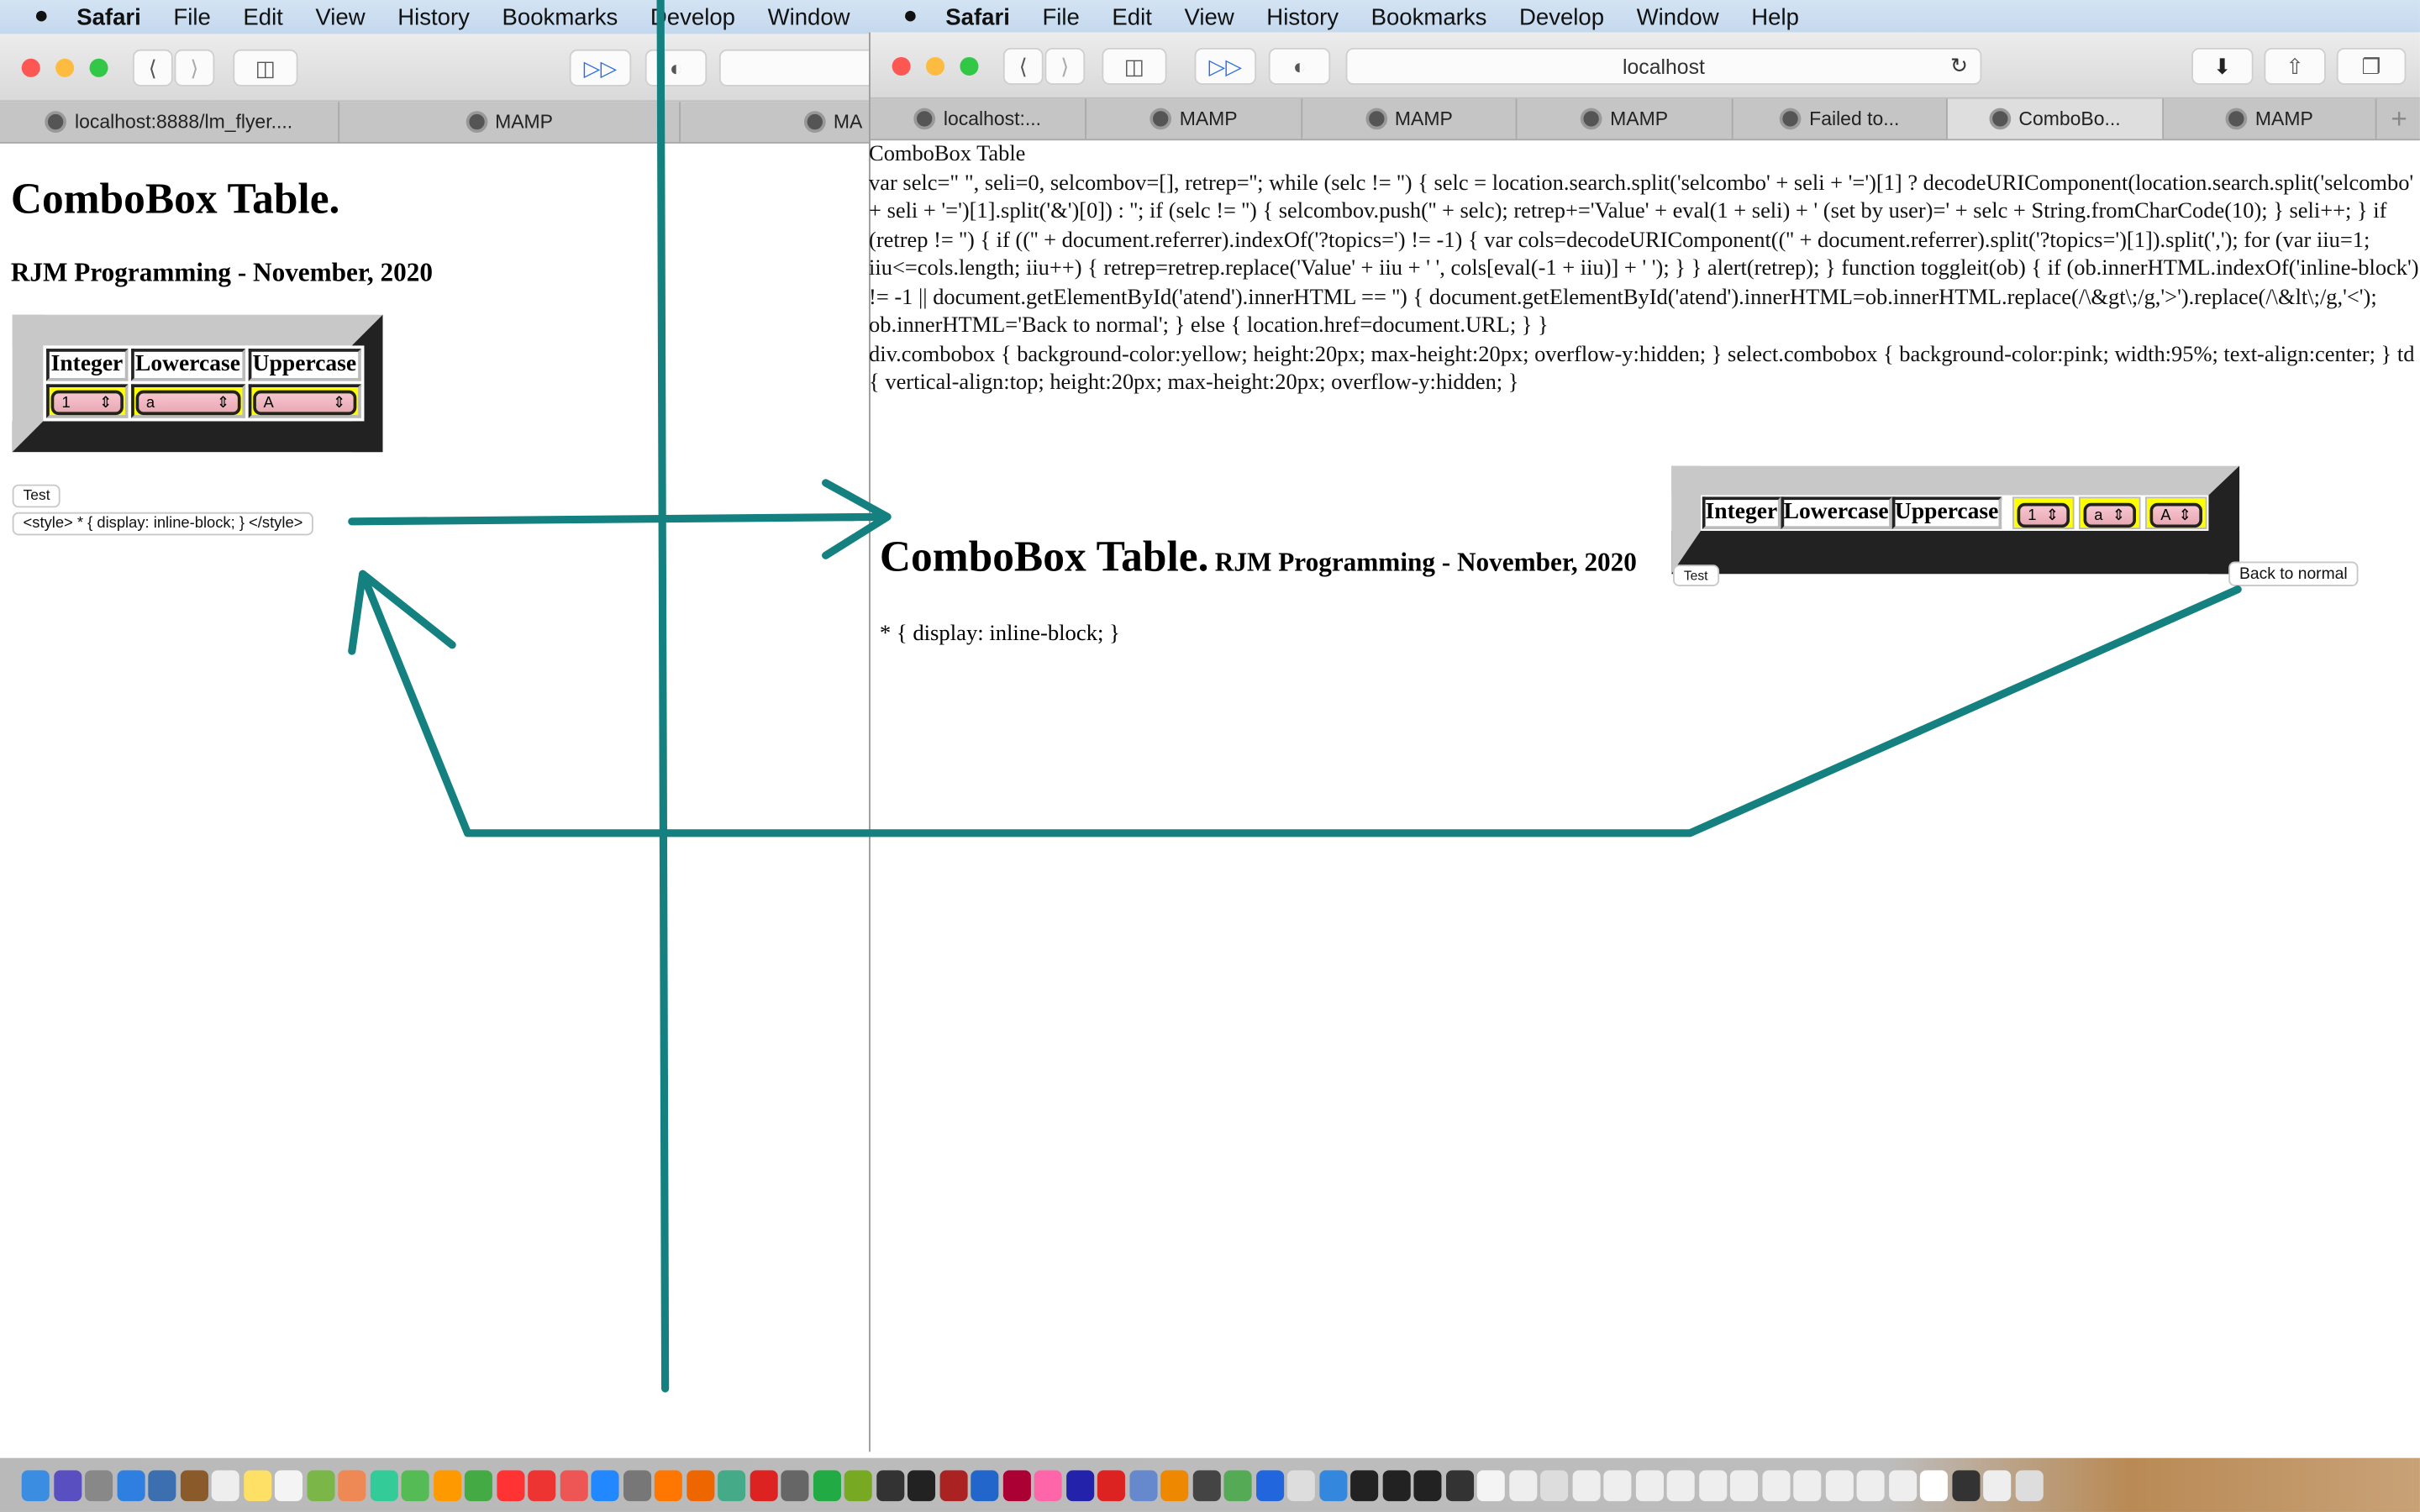 The height and width of the screenshot is (1512, 2420). I want to click on dock, so click(1210, 1484).